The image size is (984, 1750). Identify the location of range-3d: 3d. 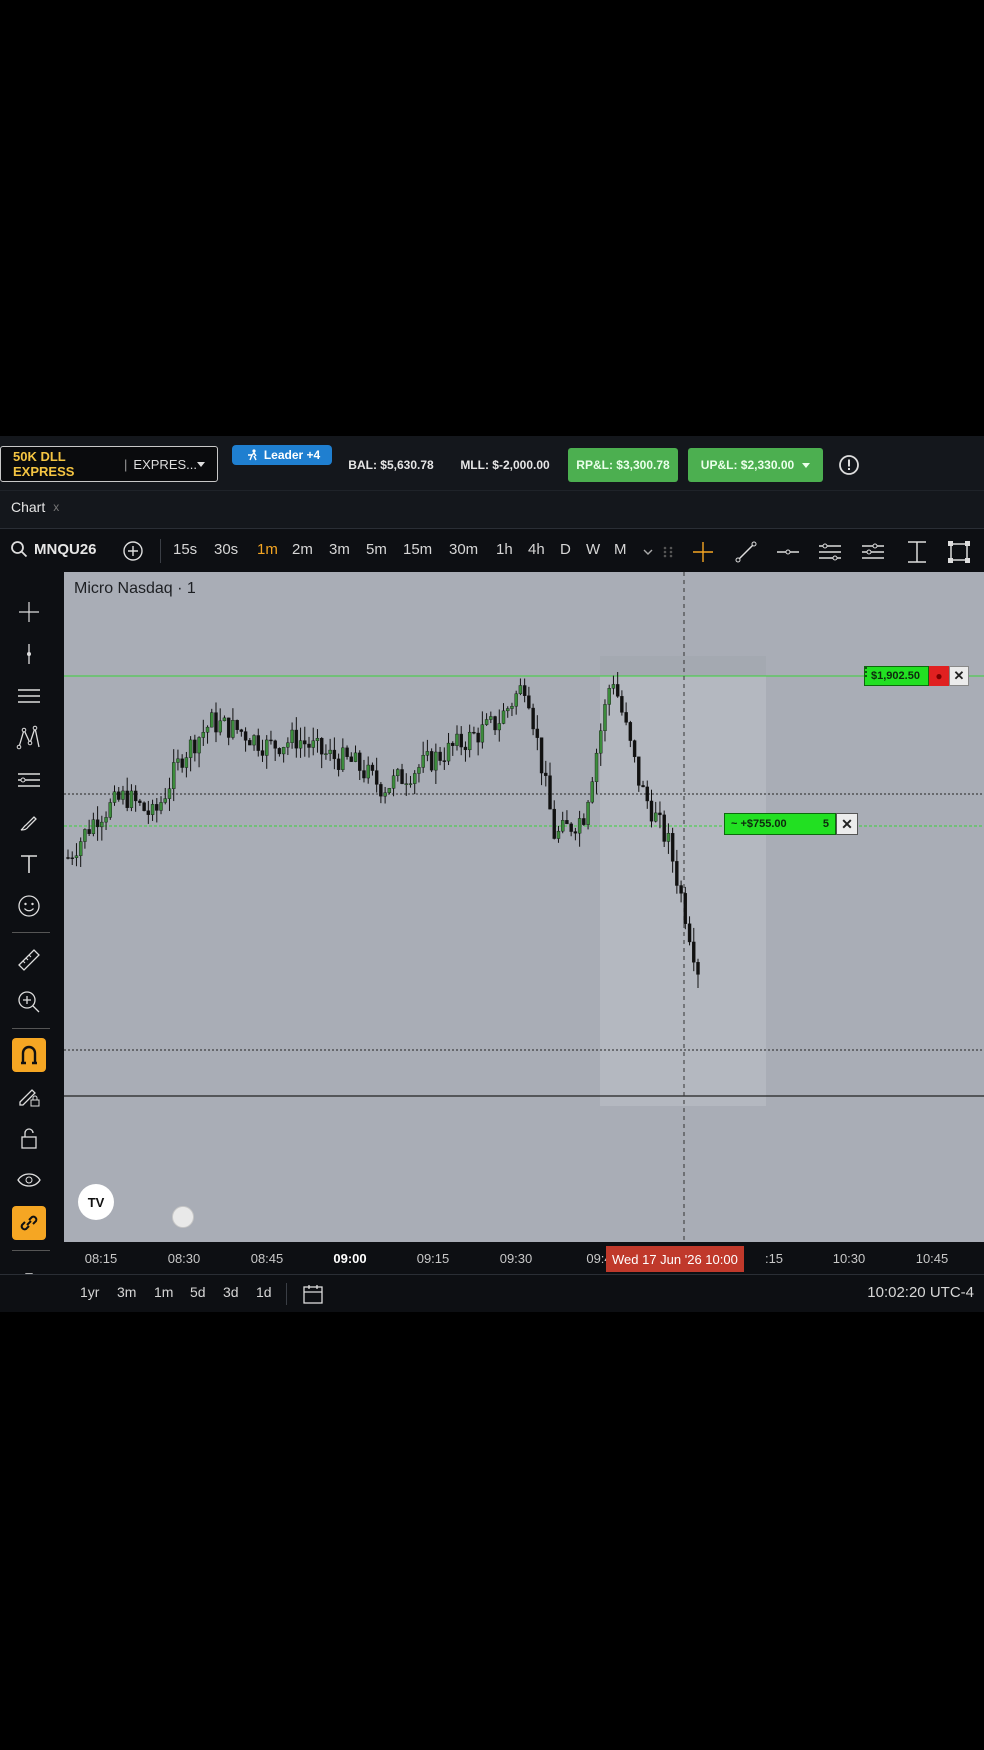
(231, 1292).